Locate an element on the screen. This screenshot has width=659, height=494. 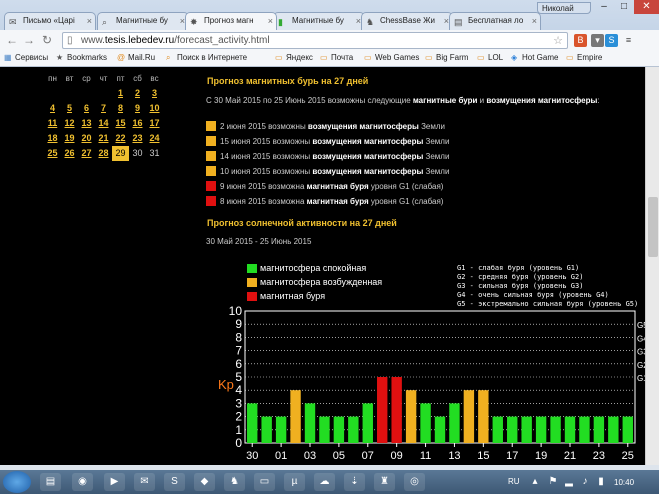
tray-network-icon: ▂ is located at coordinates (569, 482).